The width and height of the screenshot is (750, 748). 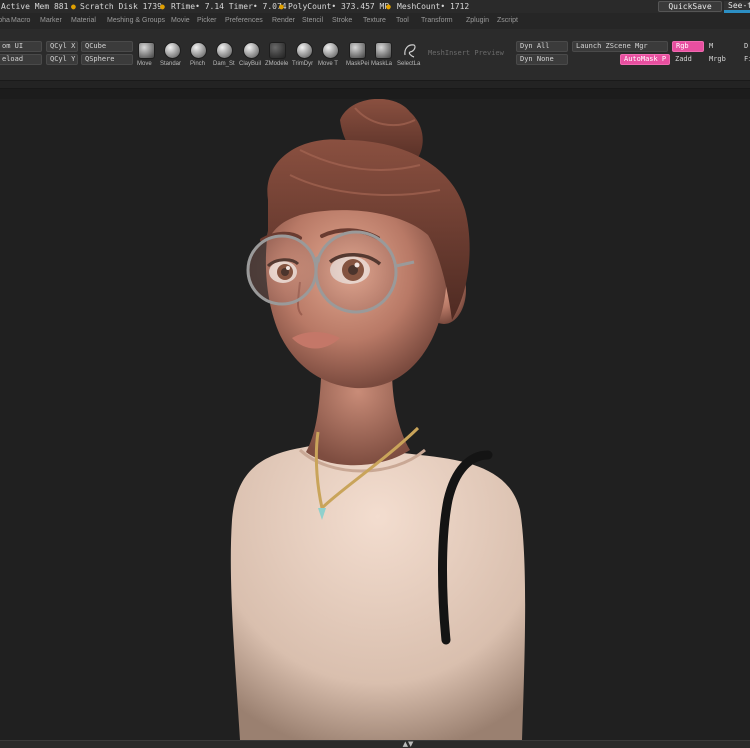 What do you see at coordinates (229, 6) in the screenshot?
I see `rtime-timer: RTime• 7.14 Timer• 7.074` at bounding box center [229, 6].